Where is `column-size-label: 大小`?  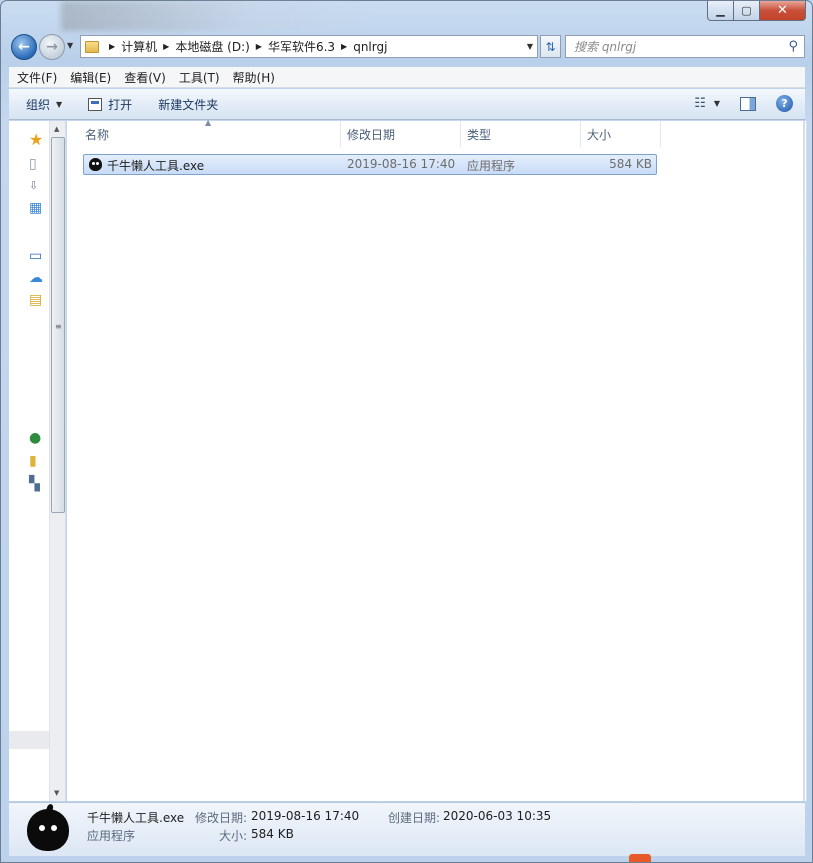
column-size-label: 大小 is located at coordinates (599, 134).